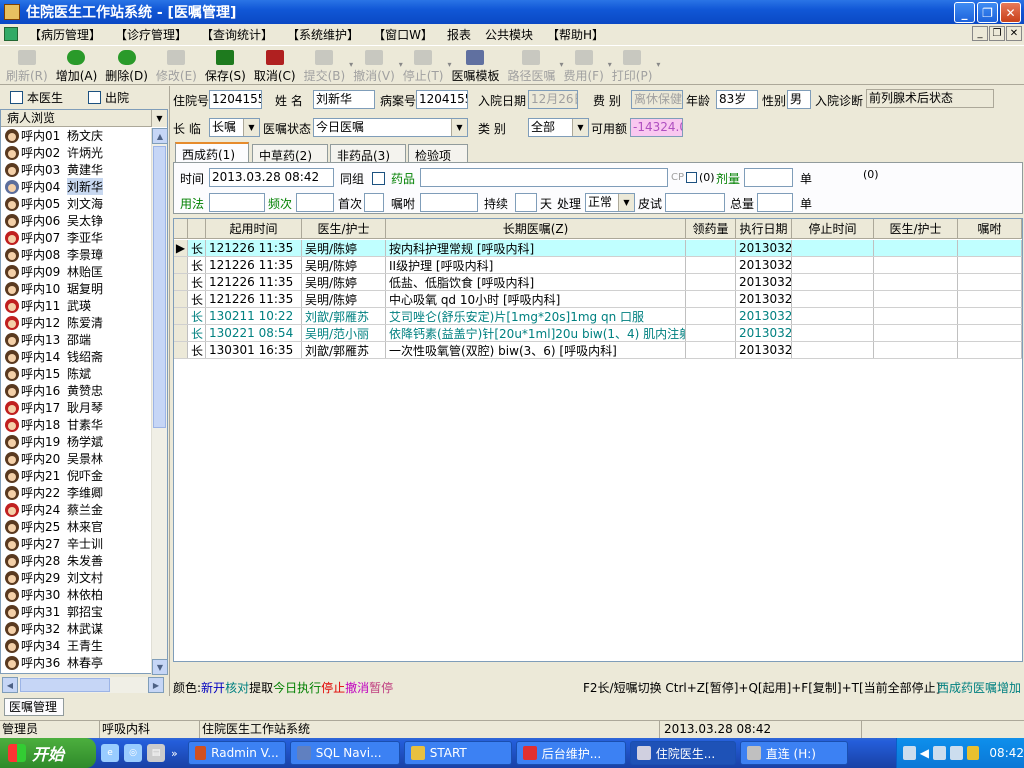  I want to click on display-icon, so click(956, 753).